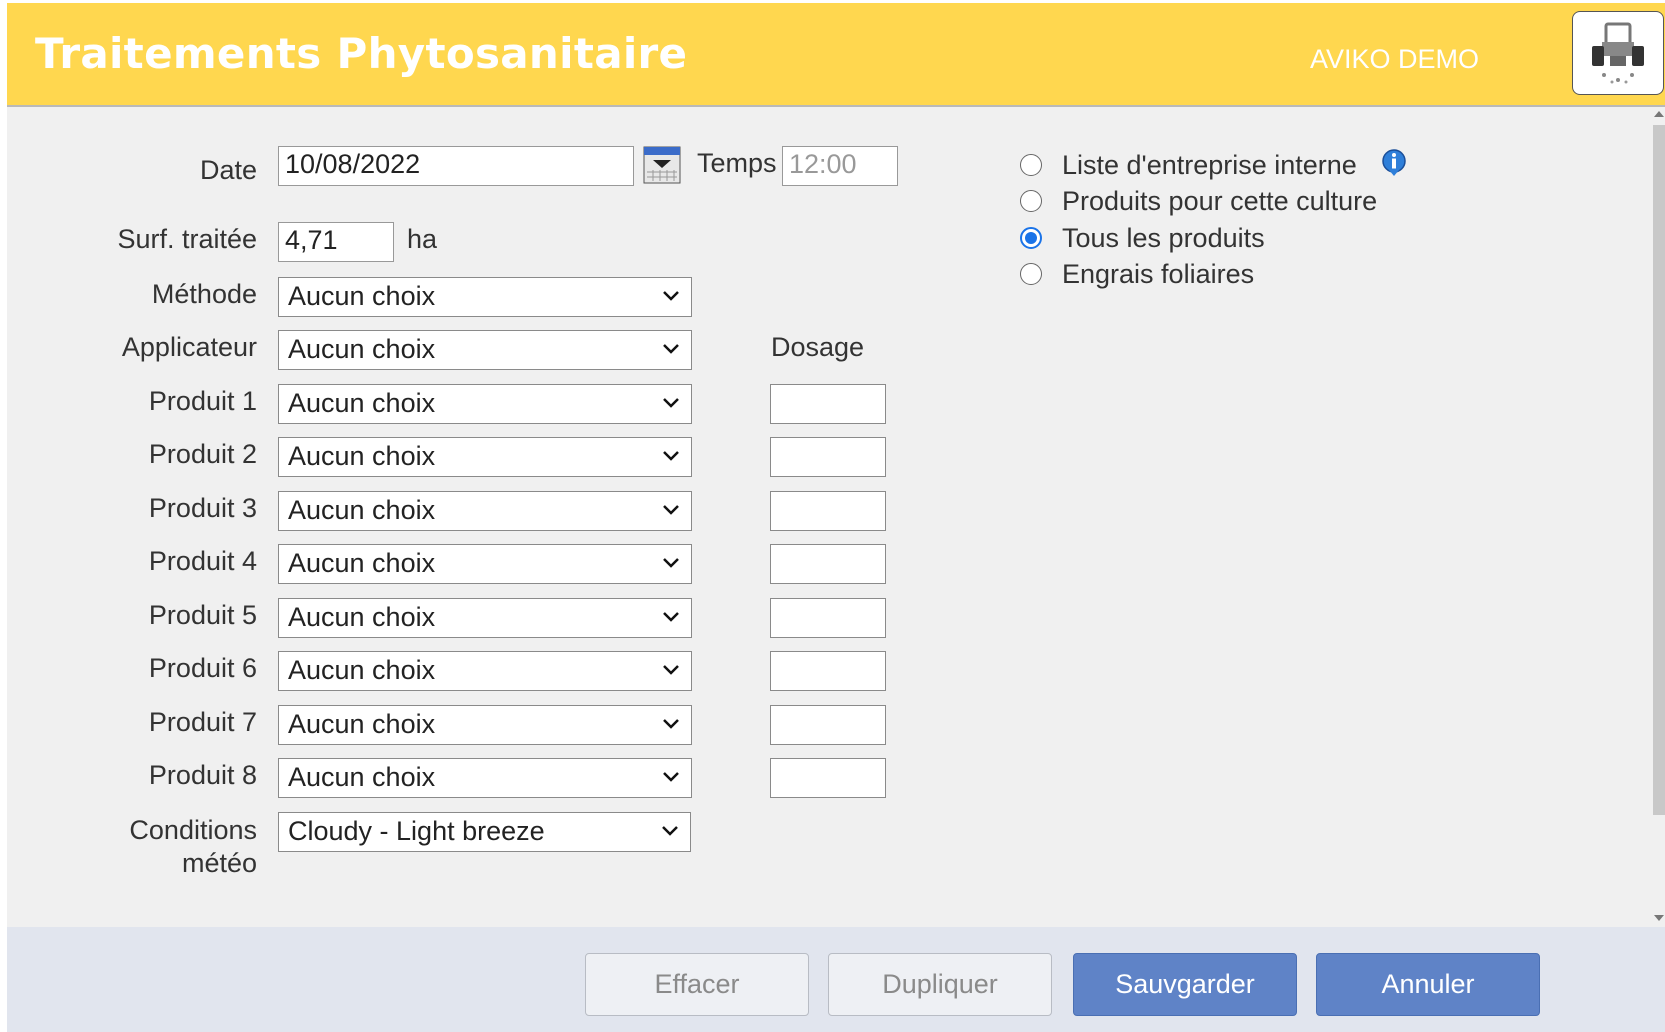 This screenshot has width=1665, height=1032. I want to click on surface-unit: ha, so click(422, 239).